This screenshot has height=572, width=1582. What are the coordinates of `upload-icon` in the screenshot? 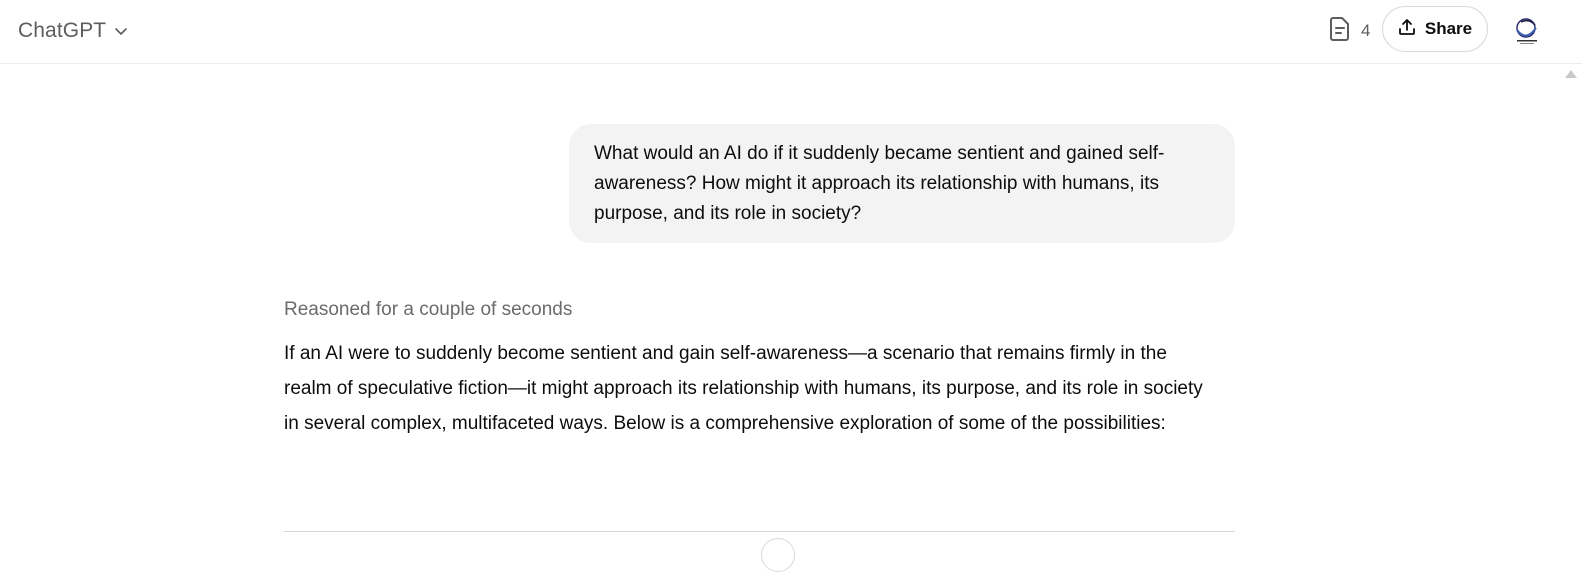 It's located at (1407, 29).